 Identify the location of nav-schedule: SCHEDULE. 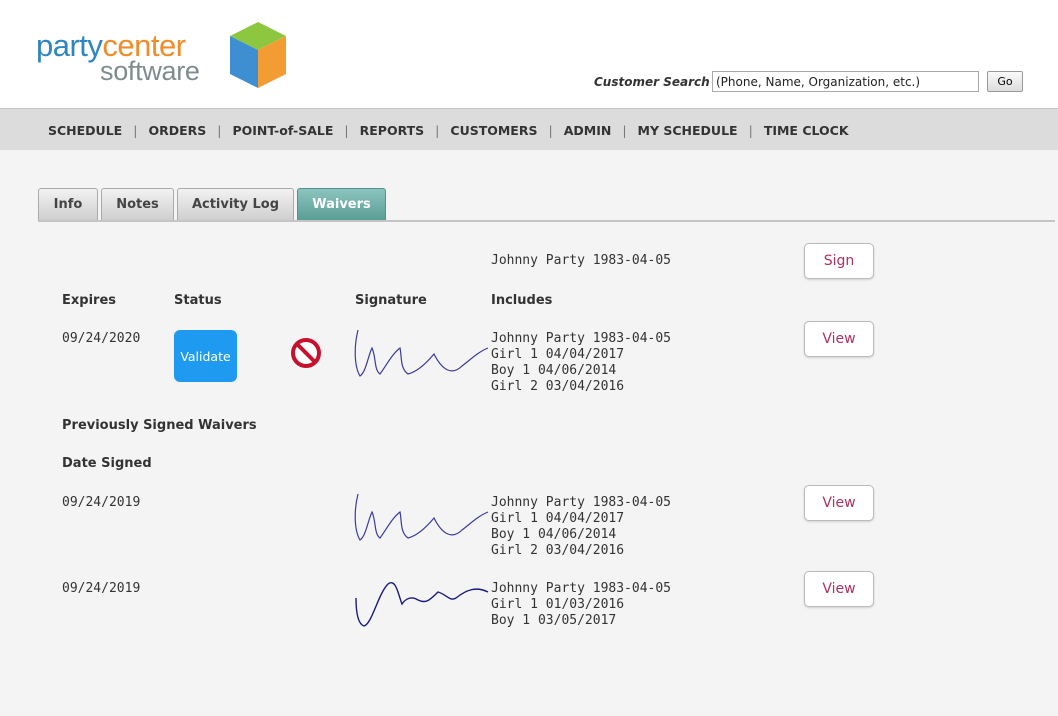
(85, 130).